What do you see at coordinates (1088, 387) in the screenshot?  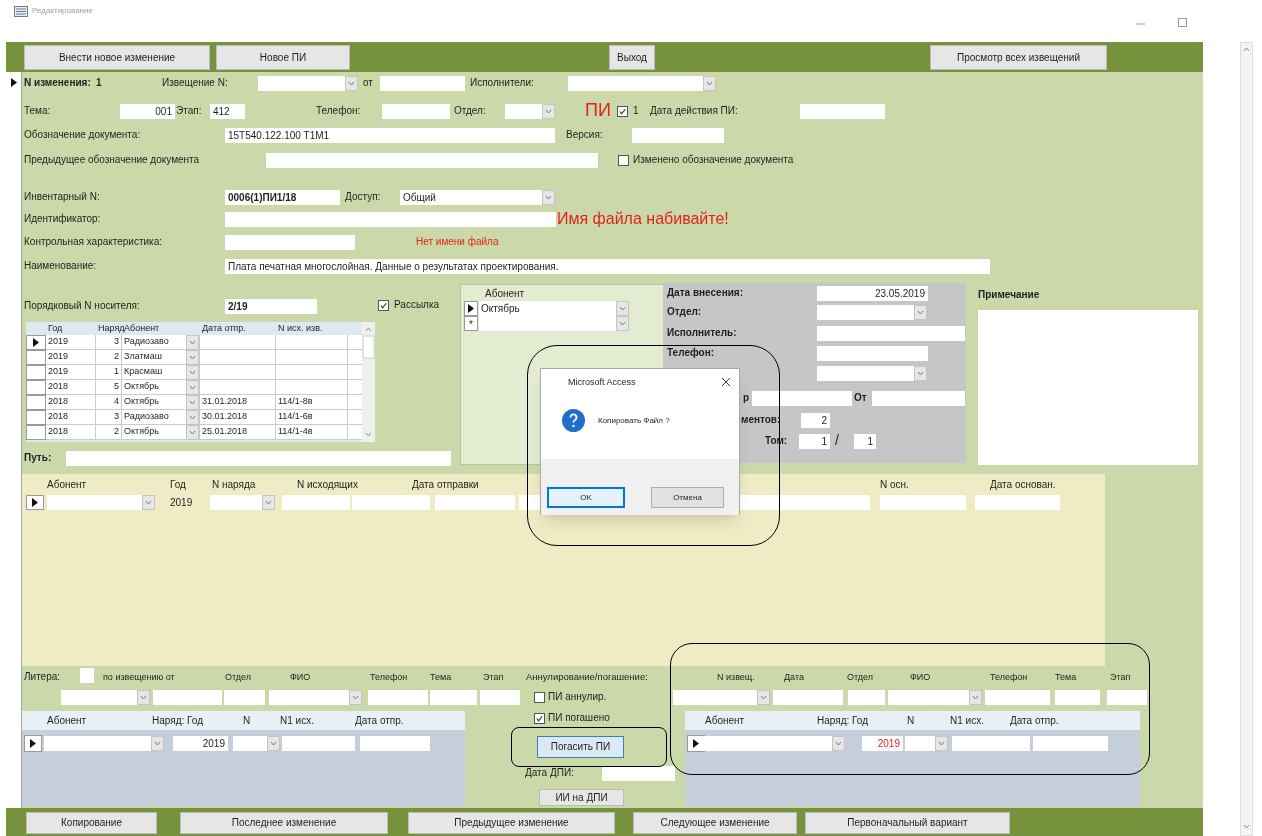 I see `note-field` at bounding box center [1088, 387].